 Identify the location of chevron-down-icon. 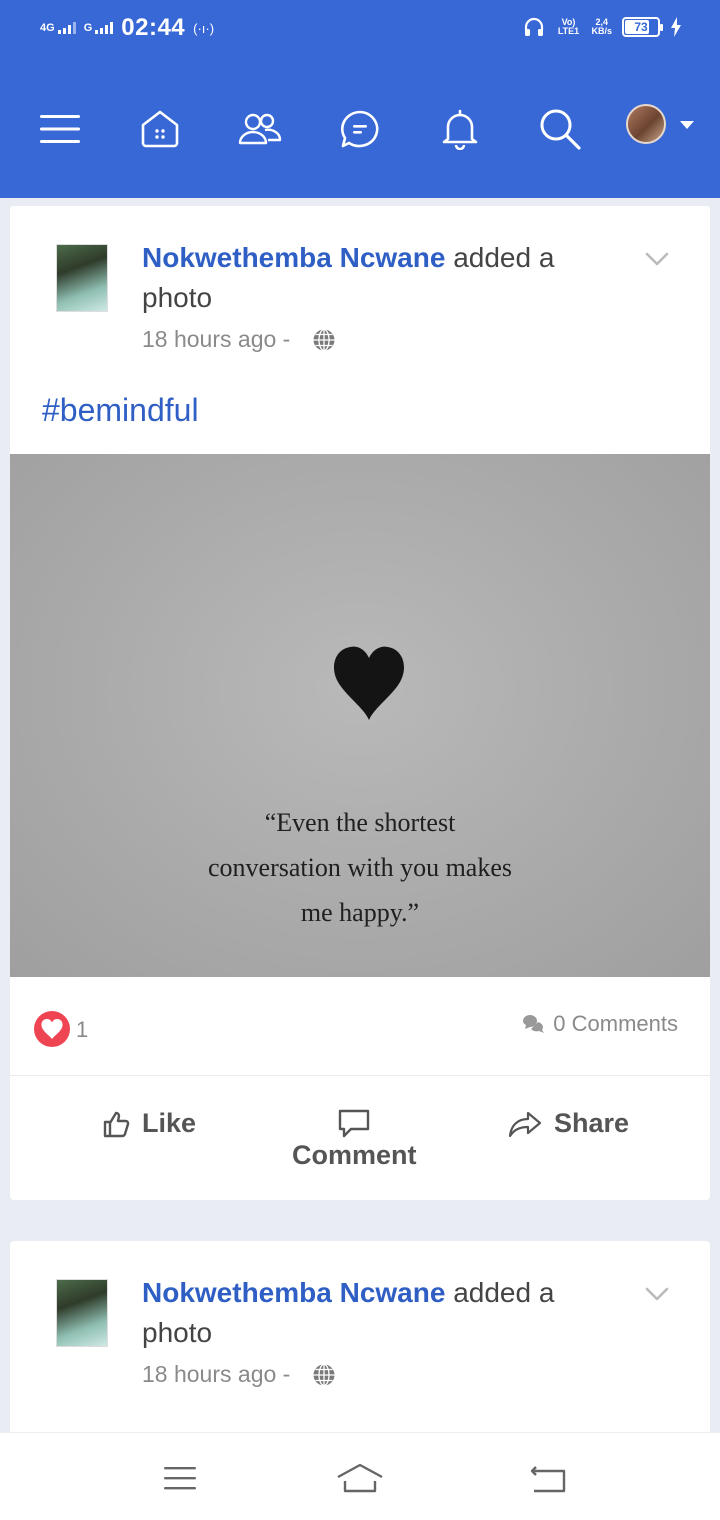
(687, 125).